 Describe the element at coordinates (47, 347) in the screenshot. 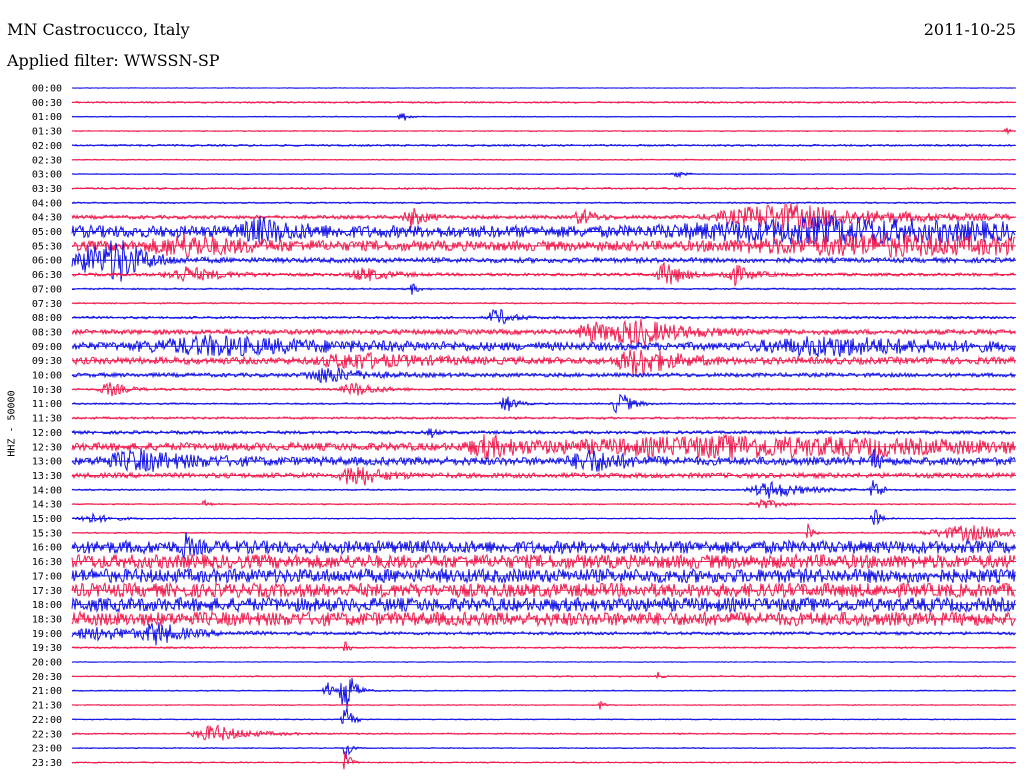

I see `tick-label-0900: 09:00` at that location.